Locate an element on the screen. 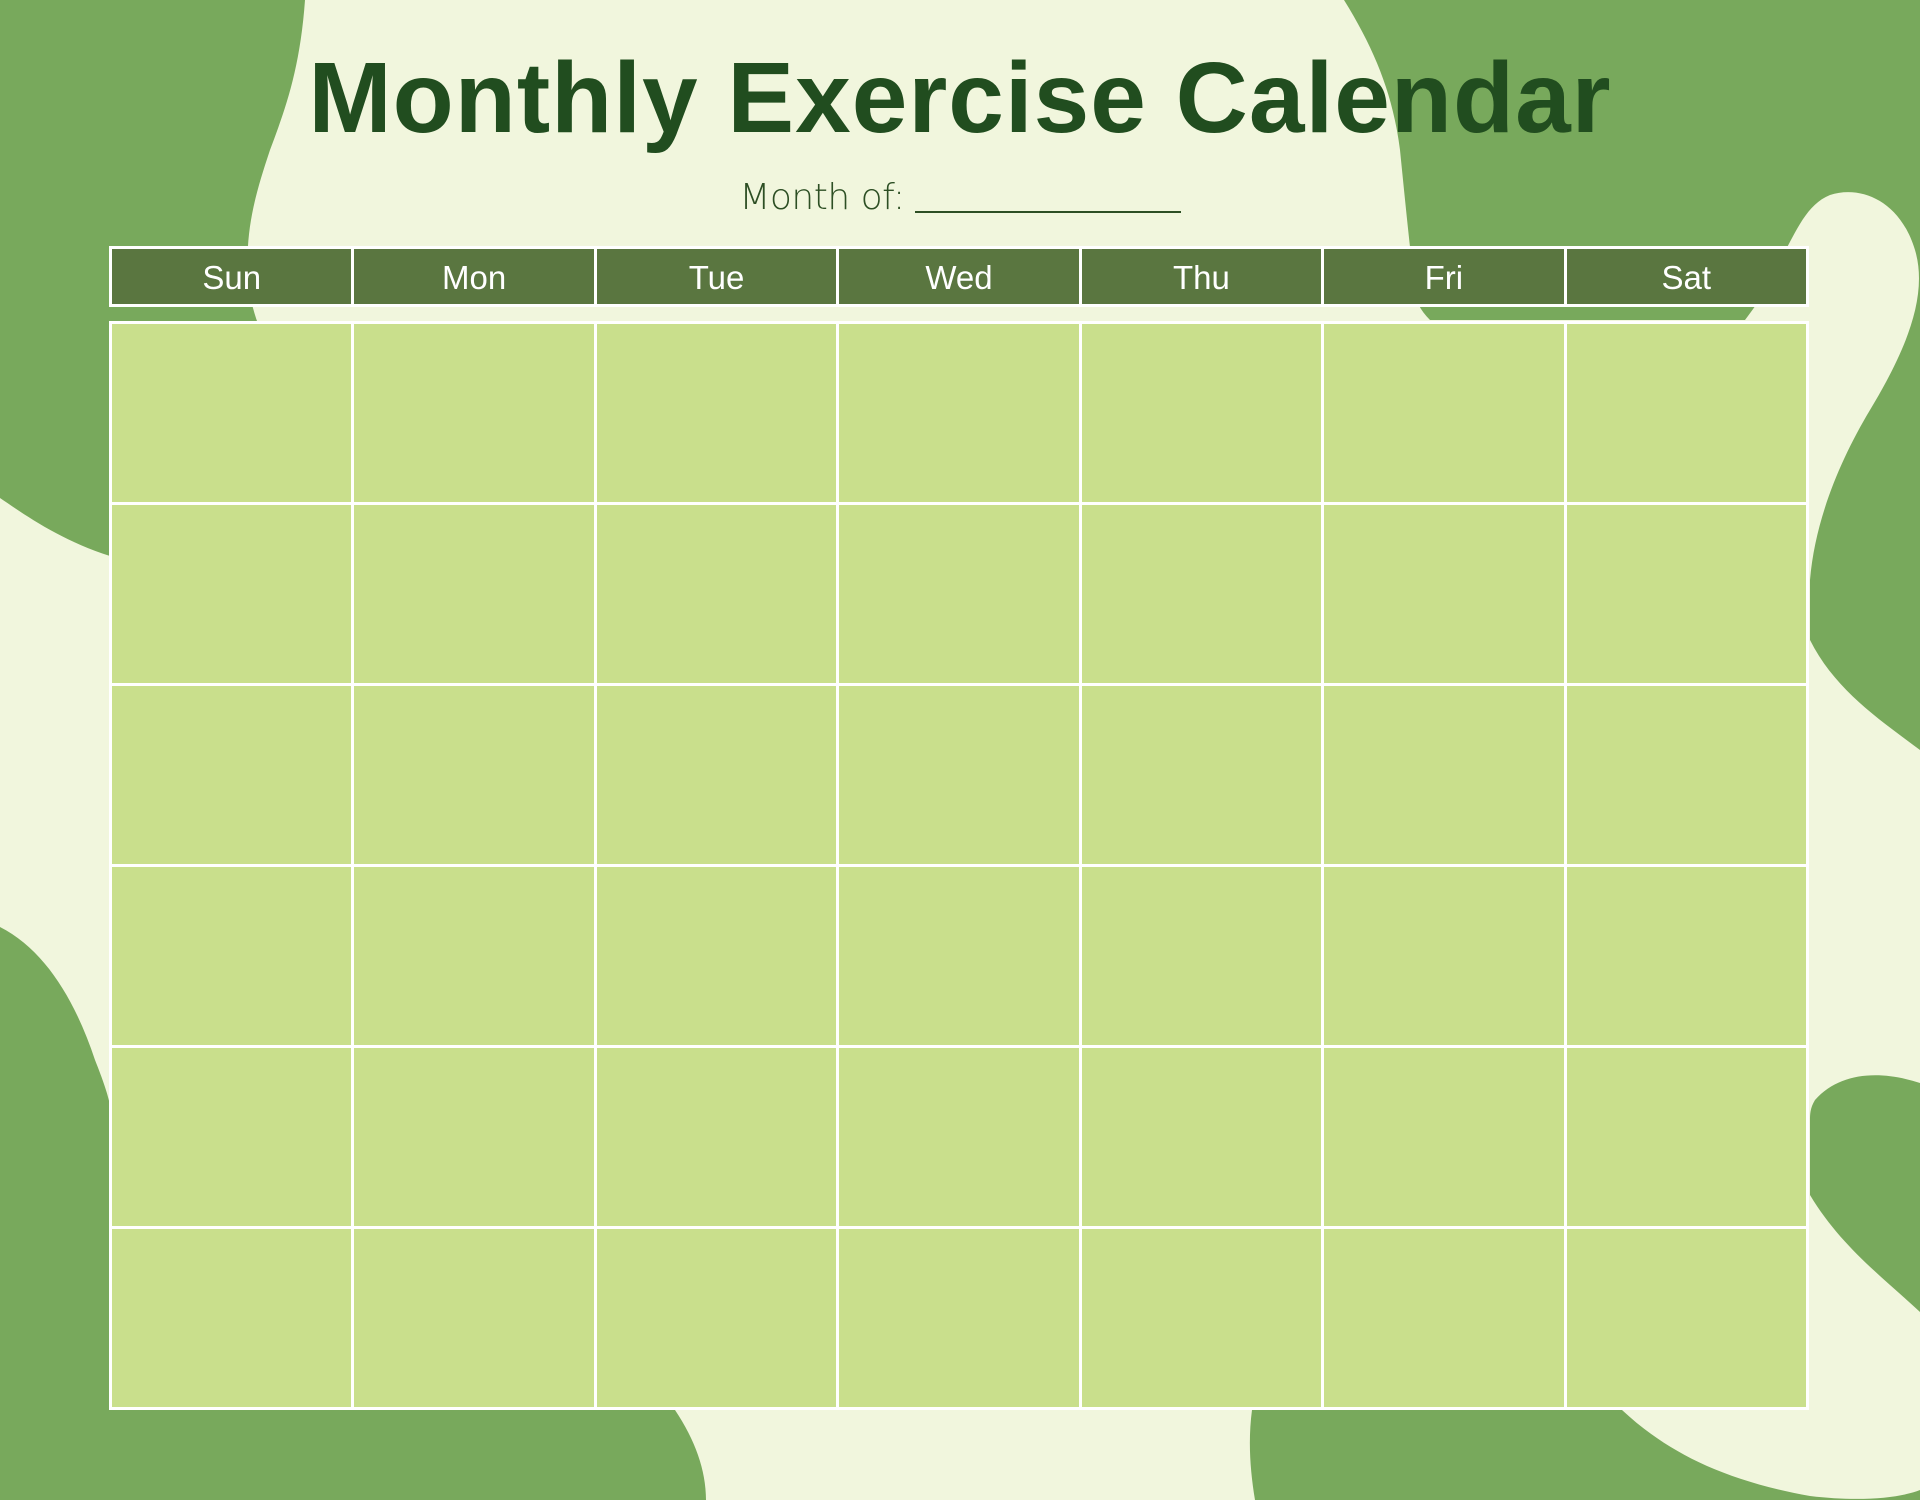 This screenshot has height=1500, width=1920. day-cell-week6-sun is located at coordinates (232, 1318).